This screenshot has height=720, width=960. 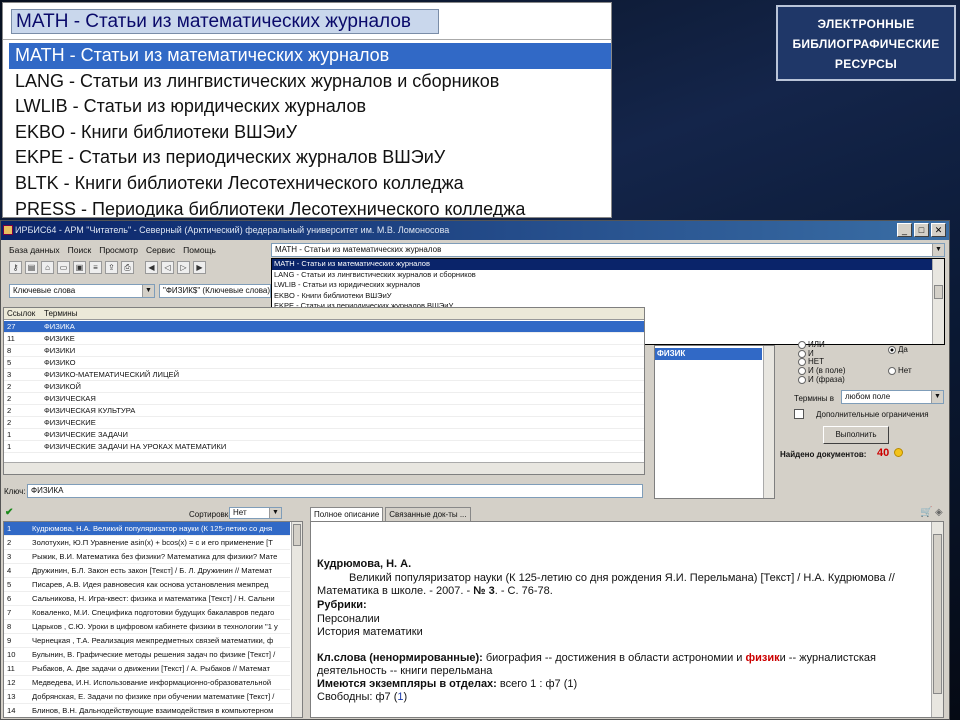 I want to click on prev-icon: ◁, so click(x=167, y=267).